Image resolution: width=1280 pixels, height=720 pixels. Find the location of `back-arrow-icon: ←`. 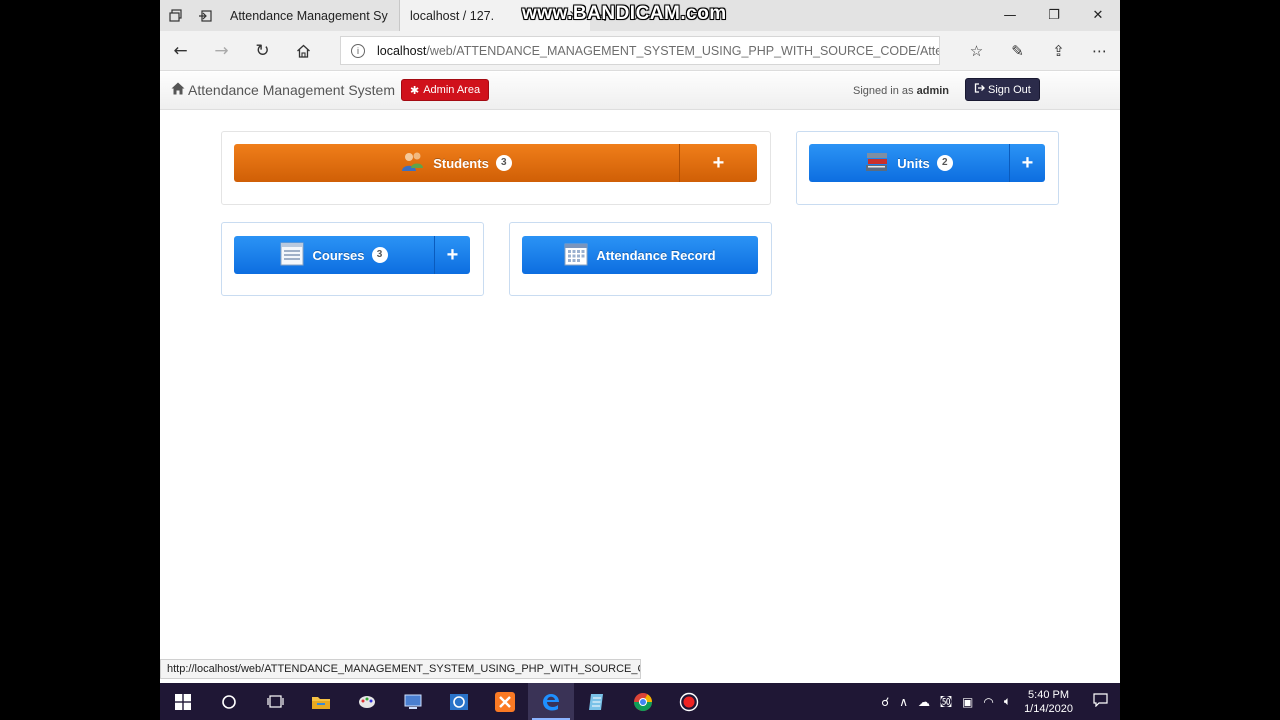

back-arrow-icon: ← is located at coordinates (180, 51).